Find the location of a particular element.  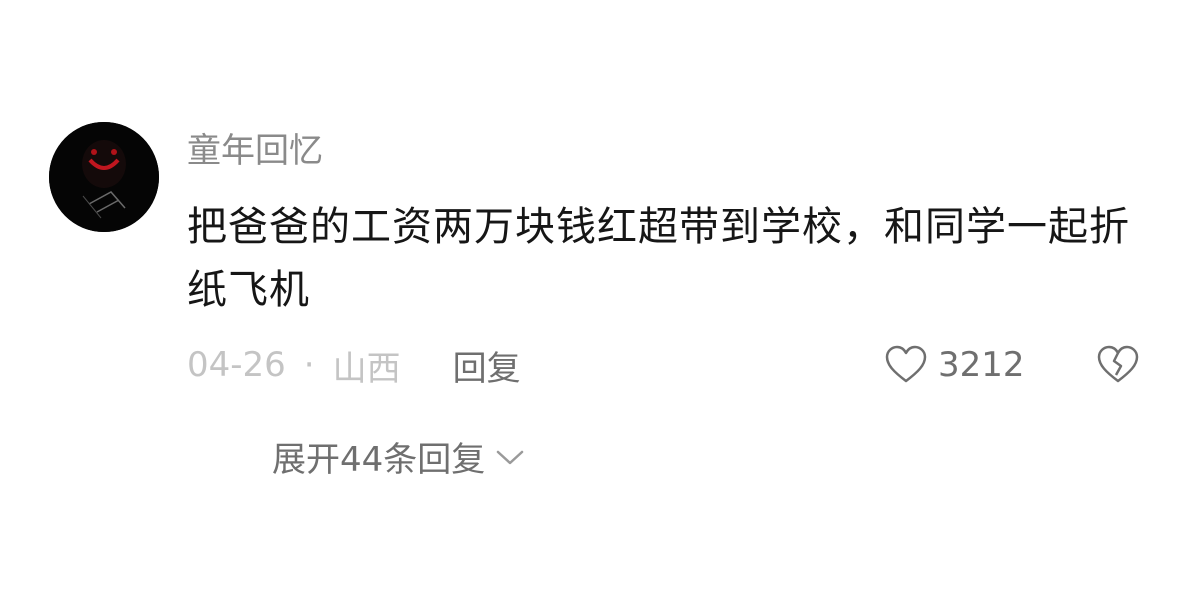

comment-text: 把爸爸的工资两万块钱红超带到学校，和同学一起折纸飞机 is located at coordinates (658, 258).